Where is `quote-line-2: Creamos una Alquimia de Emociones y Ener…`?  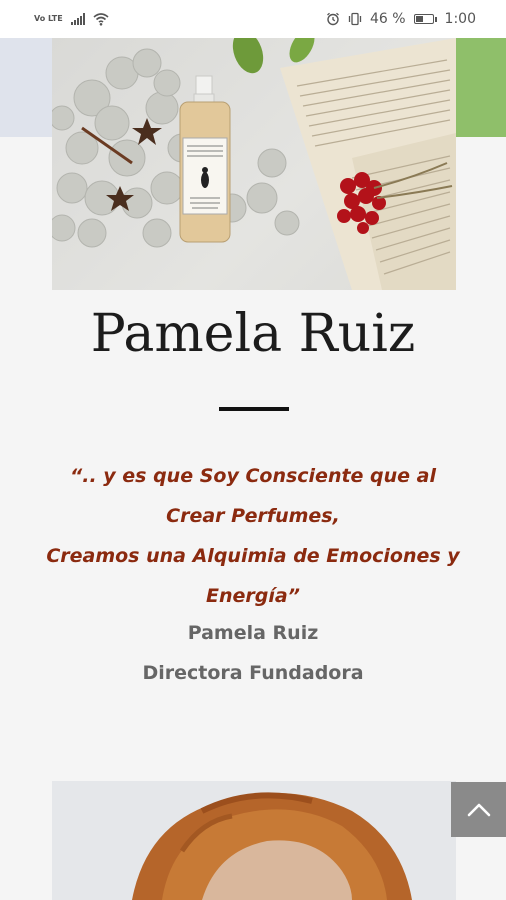 quote-line-2: Creamos una Alquimia de Emociones y Ener… is located at coordinates (253, 576).